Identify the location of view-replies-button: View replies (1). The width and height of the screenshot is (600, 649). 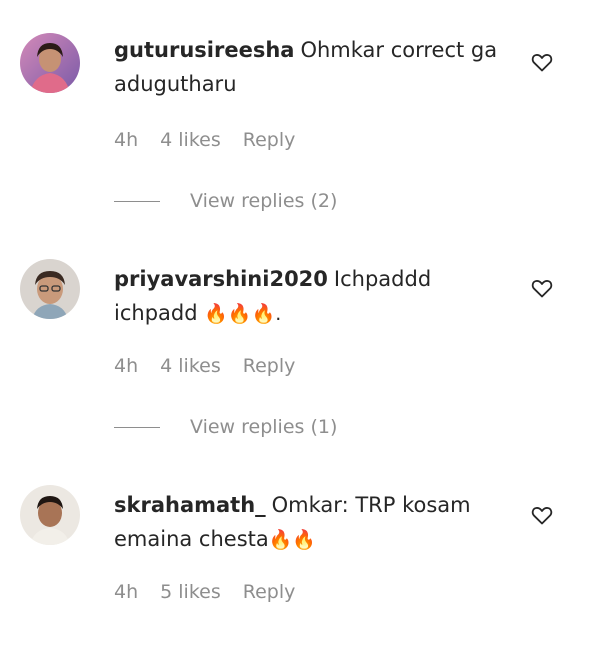
(225, 427).